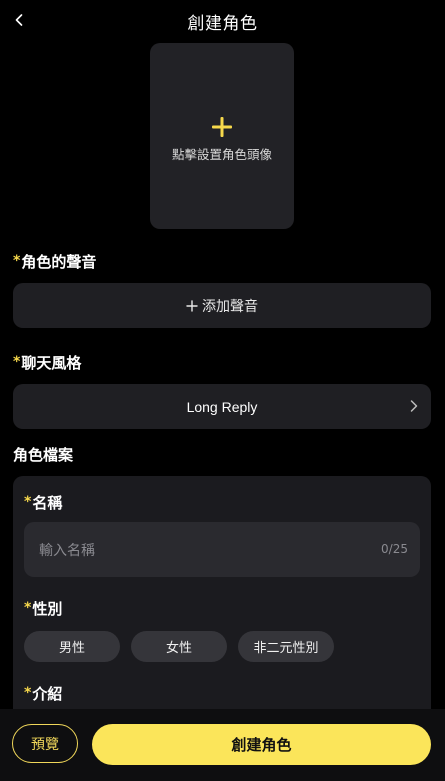  I want to click on preview-button: 預覽, so click(45, 743).